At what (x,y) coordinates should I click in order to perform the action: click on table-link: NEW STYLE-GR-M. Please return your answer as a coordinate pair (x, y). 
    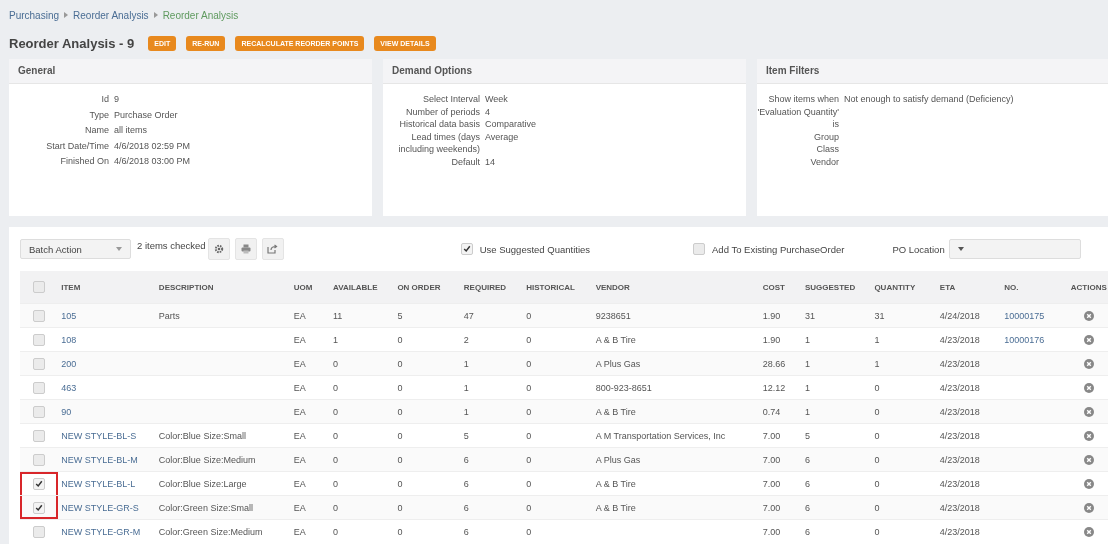
    Looking at the image, I should click on (101, 531).